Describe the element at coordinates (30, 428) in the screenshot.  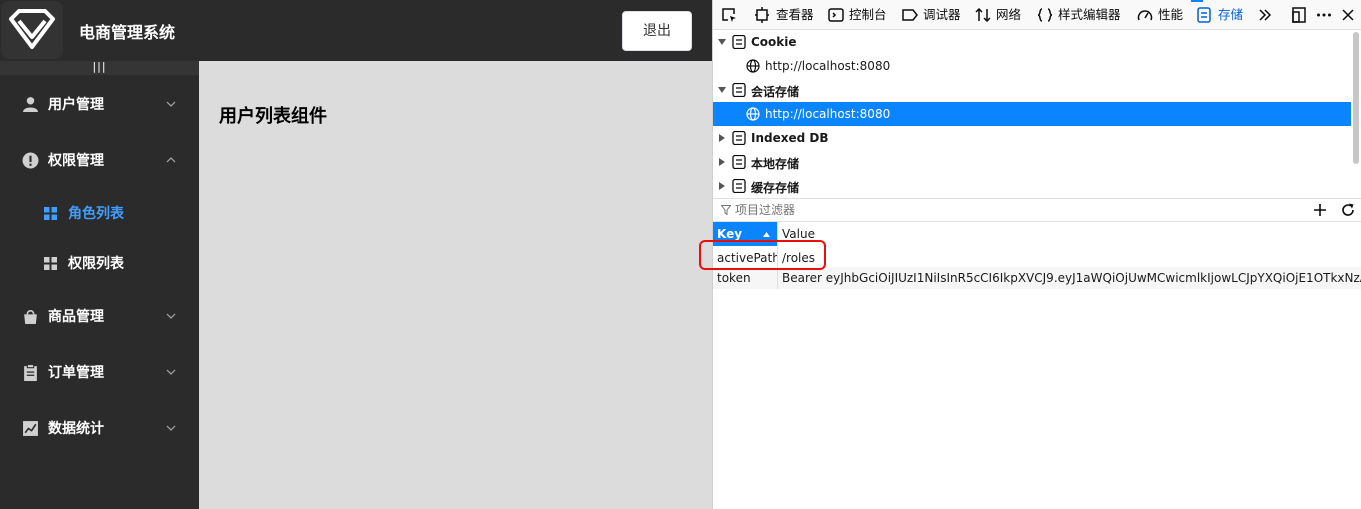
I see `chart-icon` at that location.